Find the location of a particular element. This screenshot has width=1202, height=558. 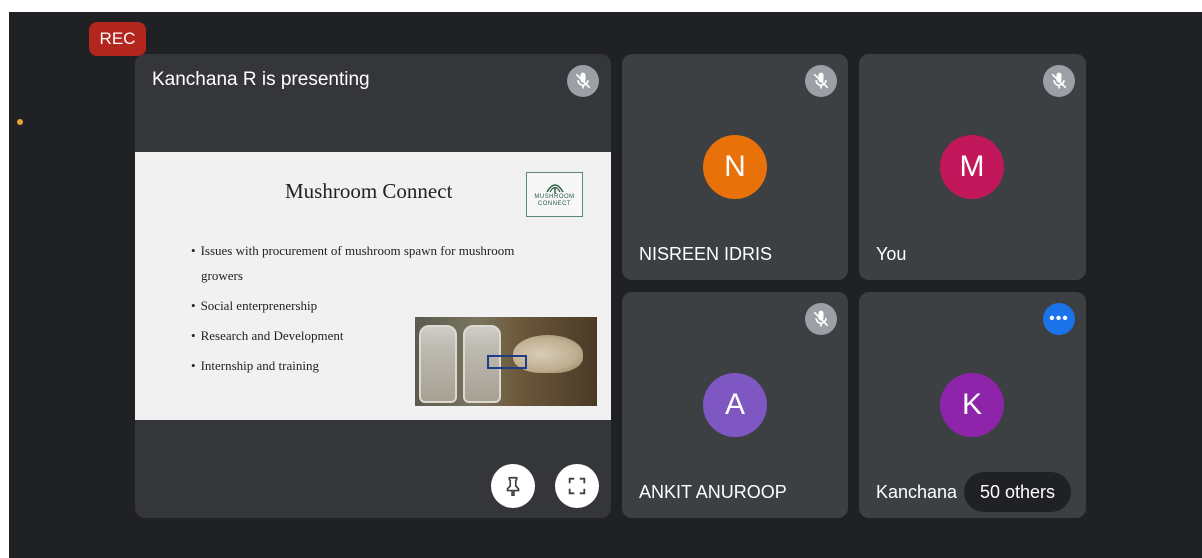

participant-tile: N NISREEN IDRIS is located at coordinates (735, 167).